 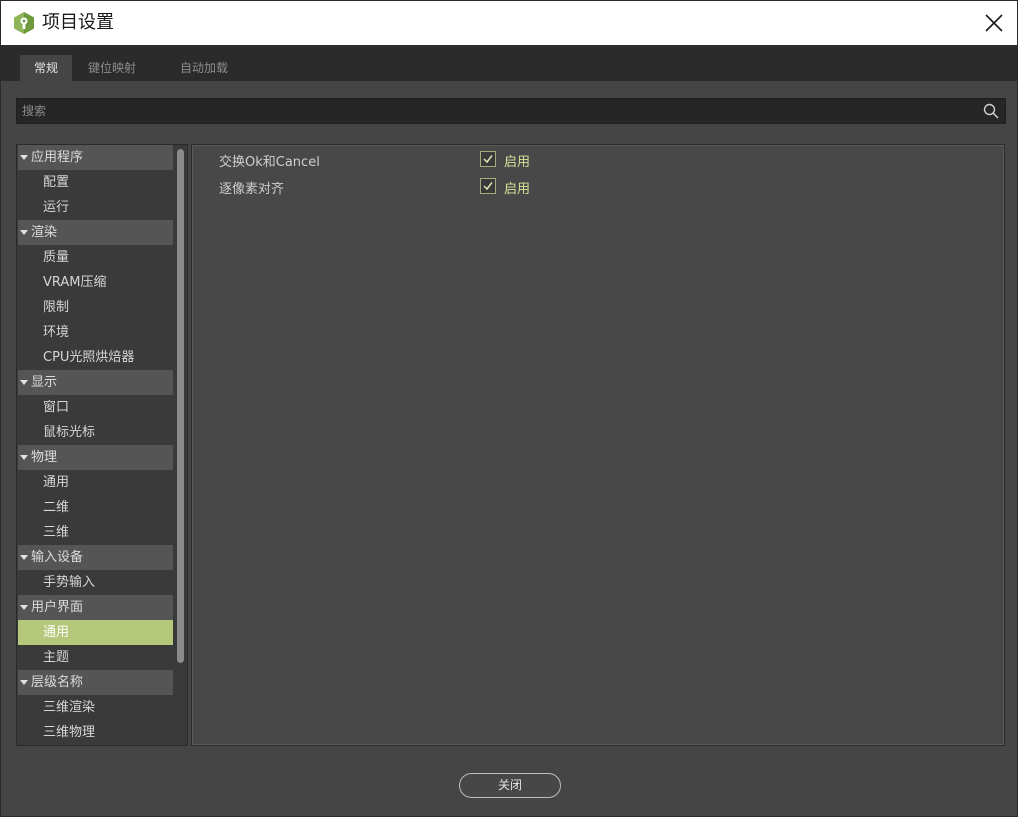 I want to click on search-input, so click(x=497, y=111).